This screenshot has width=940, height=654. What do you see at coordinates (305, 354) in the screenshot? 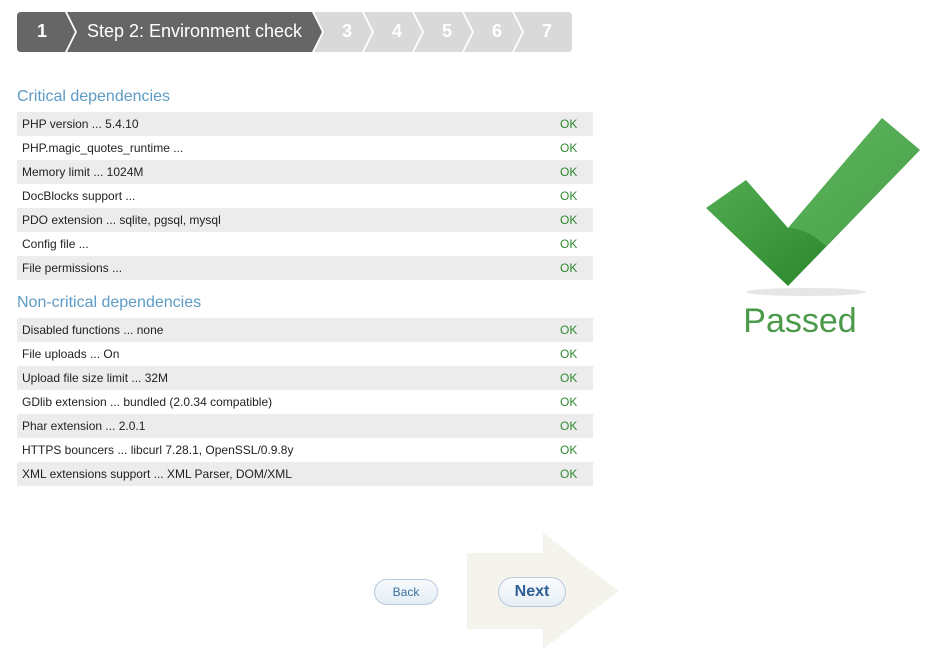
I see `dependency-row: File uploads ... On OK` at bounding box center [305, 354].